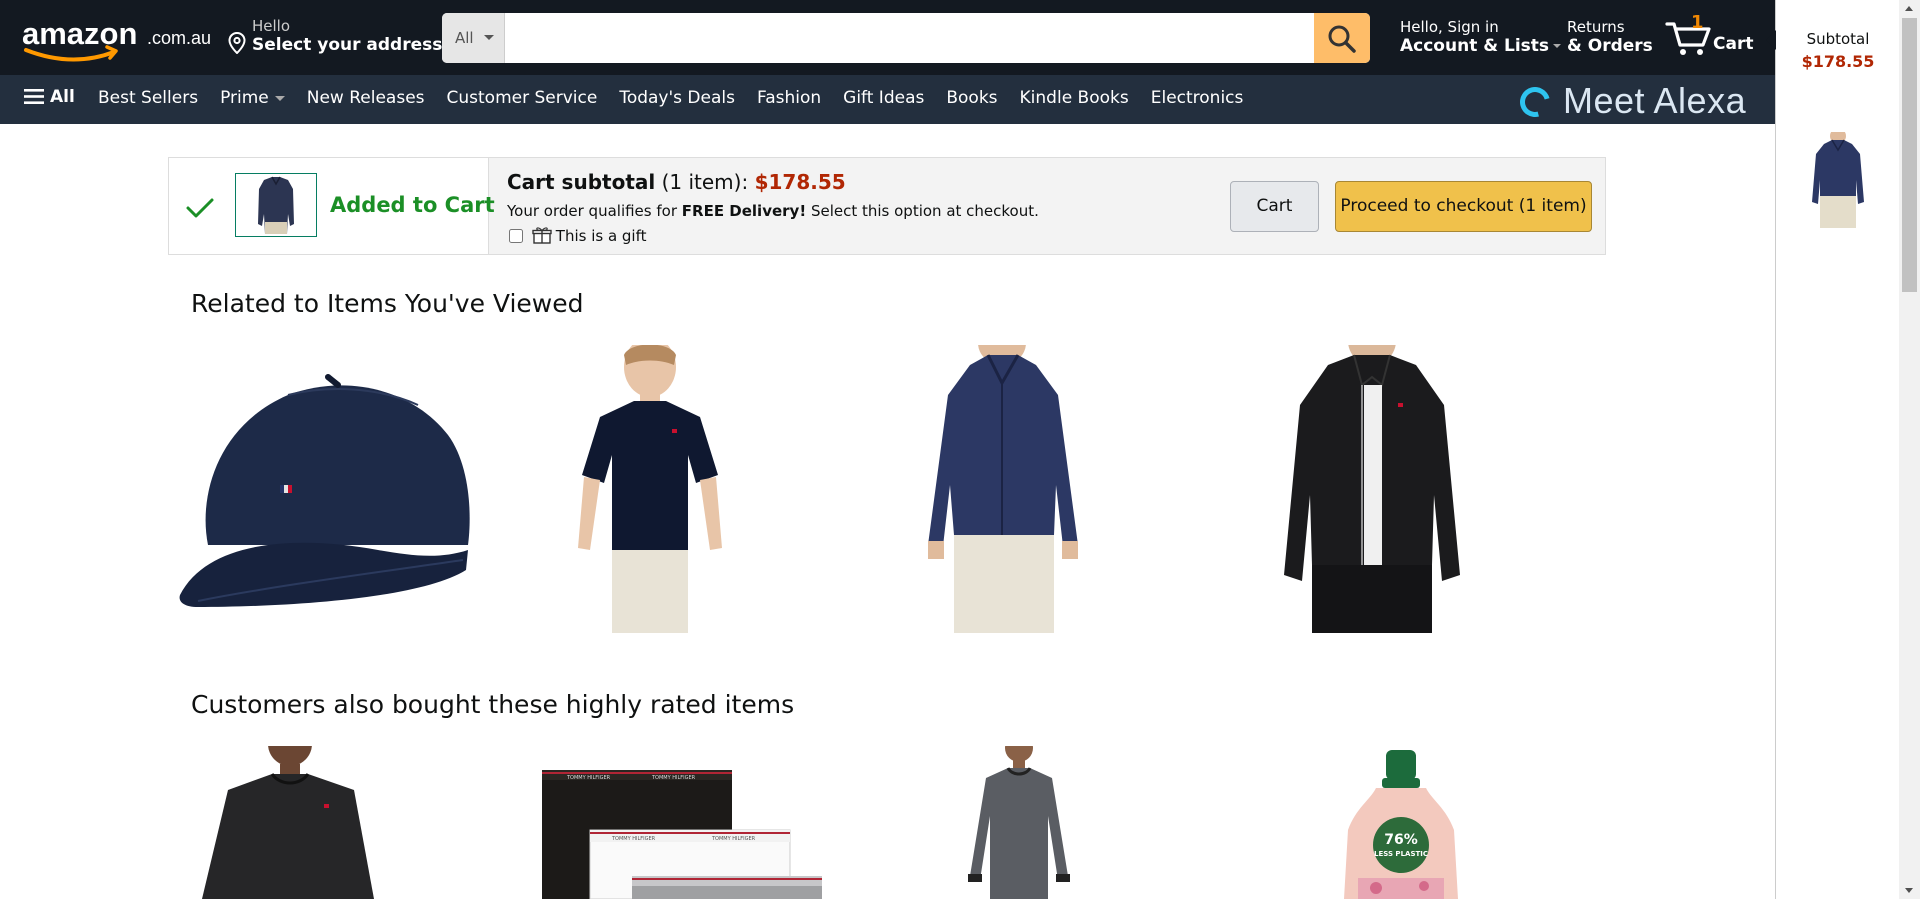 This screenshot has width=1920, height=899. I want to click on section-title-related: Related to Items You've Viewed, so click(387, 303).